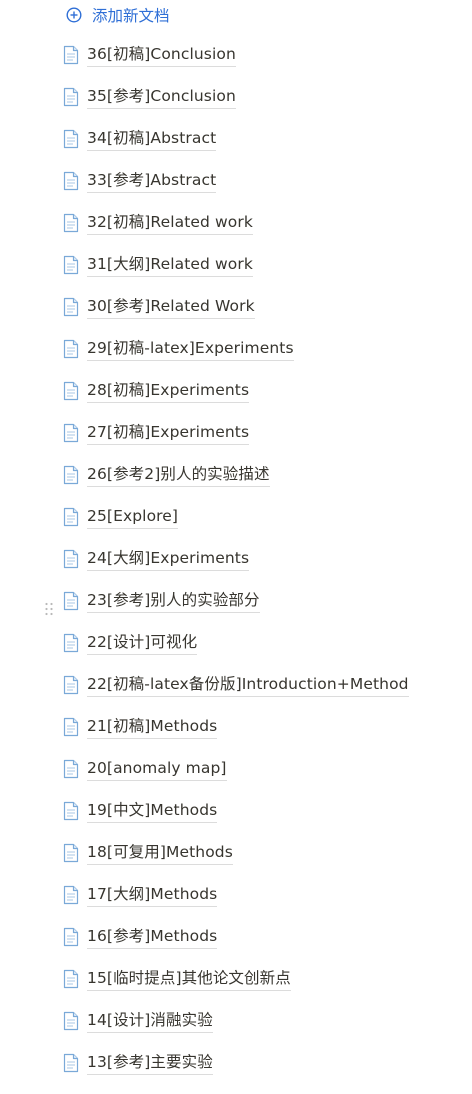  What do you see at coordinates (235, 149) in the screenshot?
I see `list-item: 34[初稿]Abstract` at bounding box center [235, 149].